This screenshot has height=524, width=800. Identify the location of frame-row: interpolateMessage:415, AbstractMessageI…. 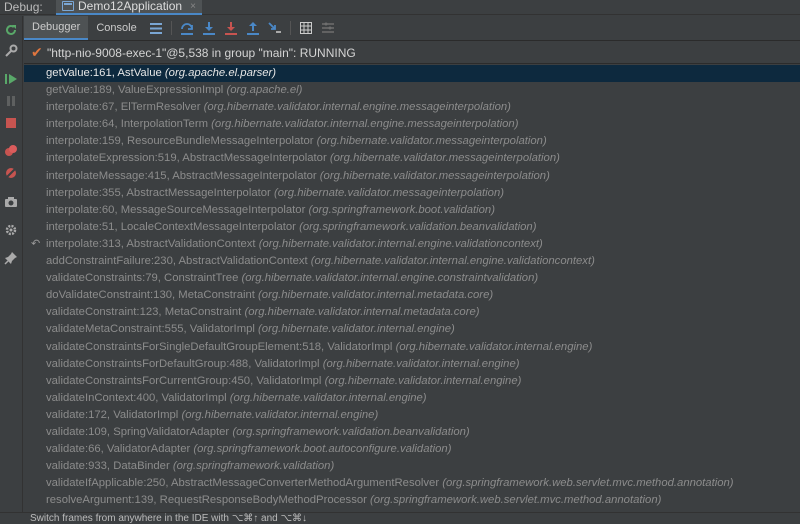
(412, 176).